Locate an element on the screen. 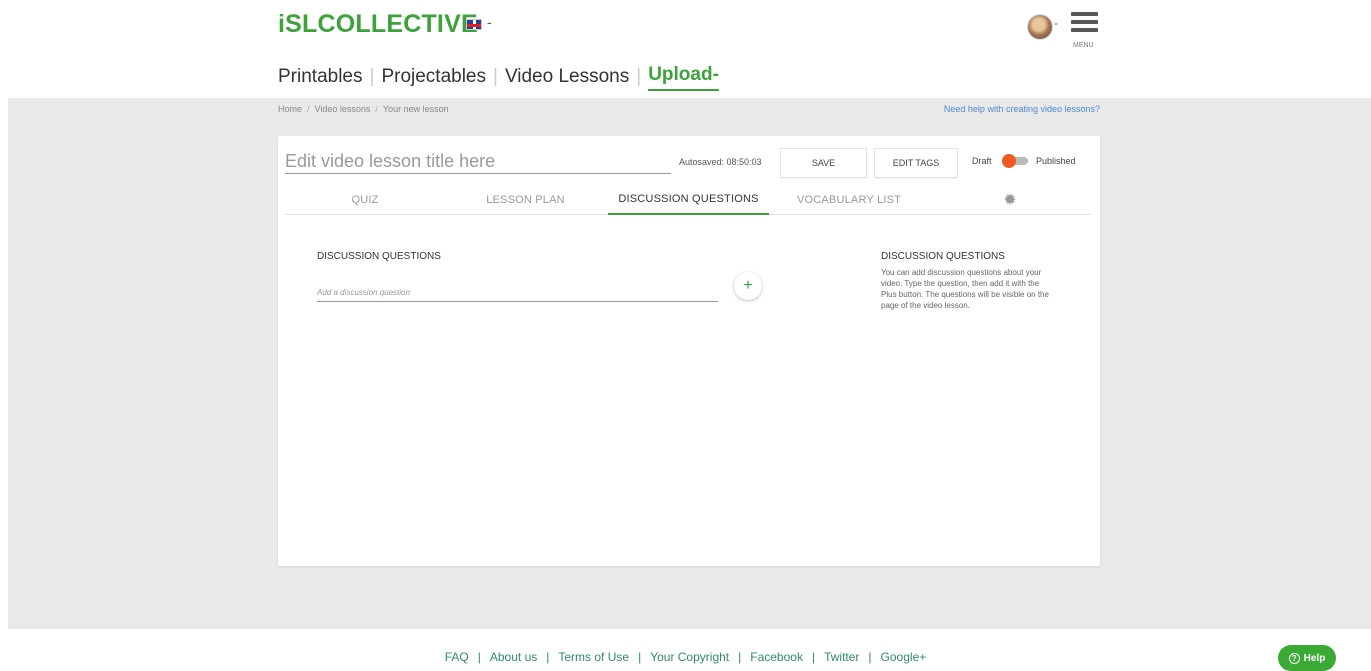  upload-caret-icon: - is located at coordinates (715, 74).